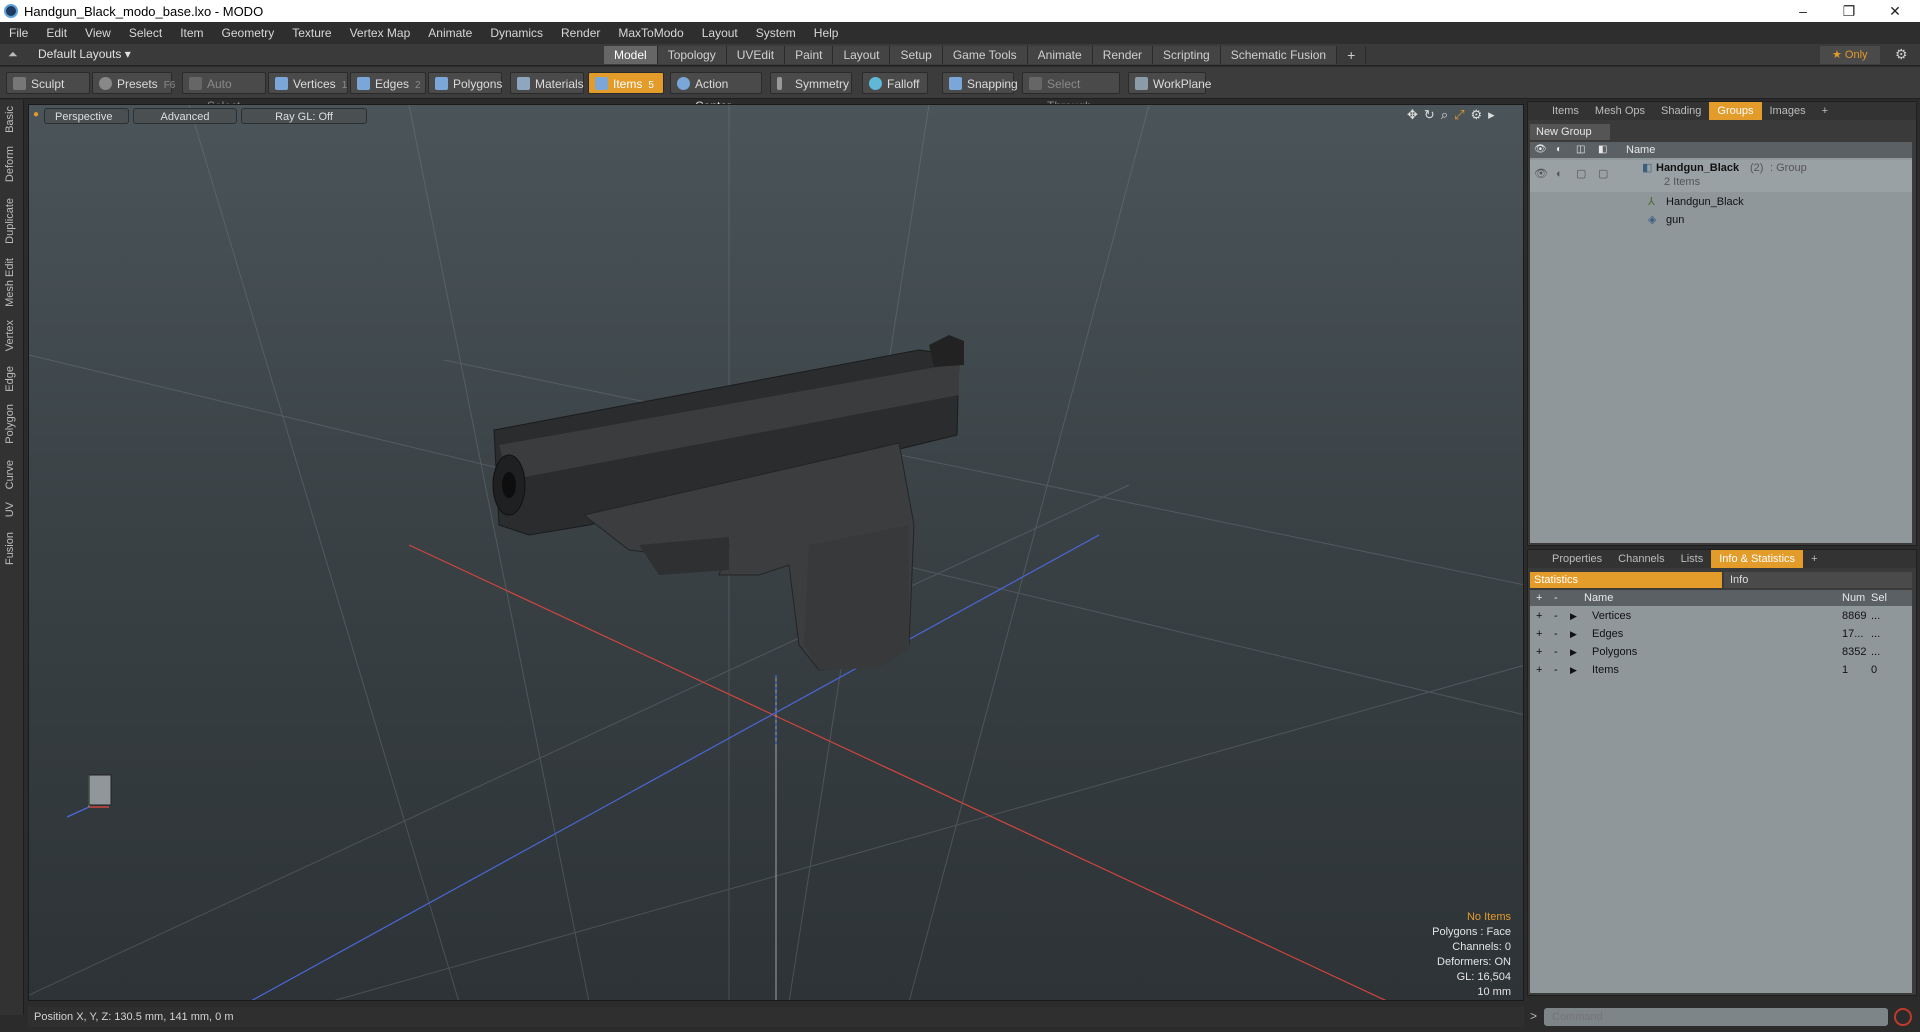  Describe the element at coordinates (980, 83) in the screenshot. I see `snapping-button: Snapping` at that location.